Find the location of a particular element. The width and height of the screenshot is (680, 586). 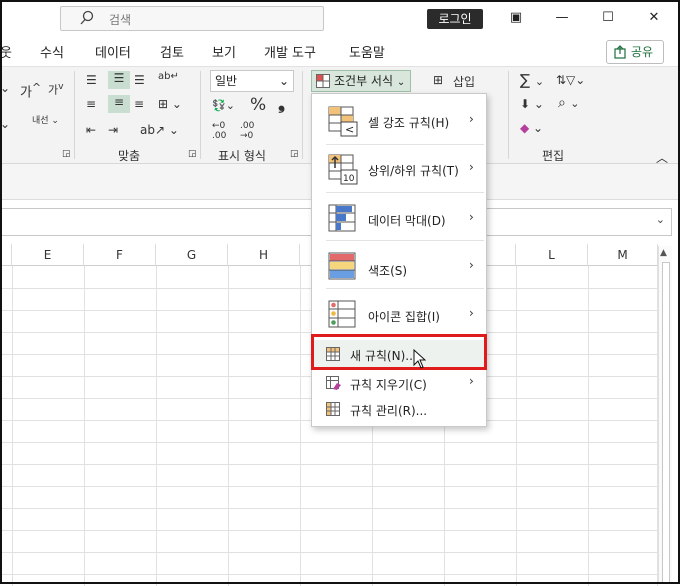

column-header-f: F is located at coordinates (120, 255).